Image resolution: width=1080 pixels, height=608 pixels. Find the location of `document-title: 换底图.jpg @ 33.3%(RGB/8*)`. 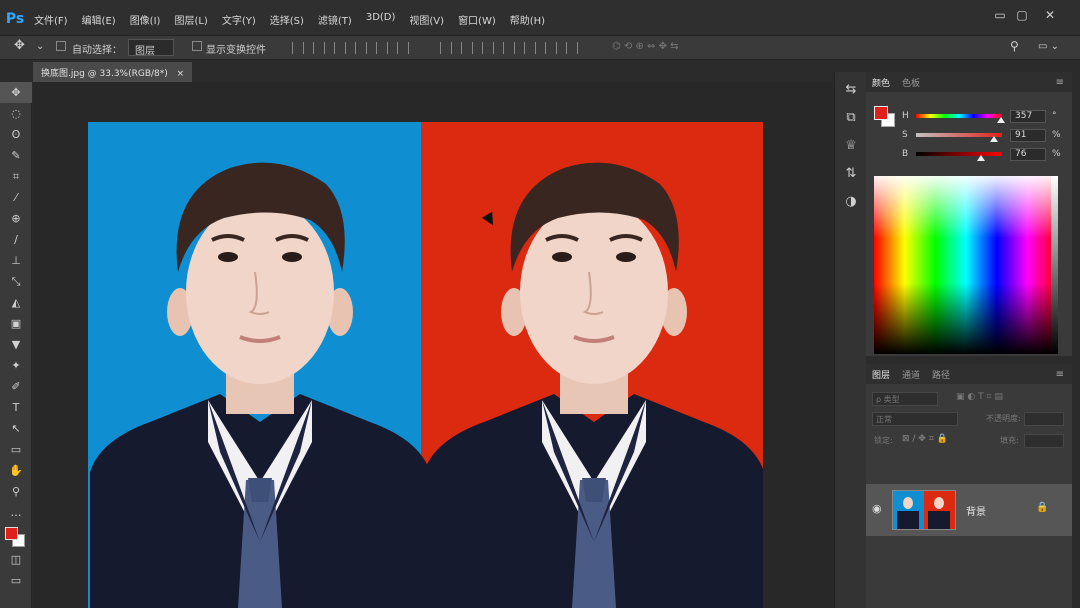

document-title: 换底图.jpg @ 33.3%(RGB/8*) is located at coordinates (104, 74).